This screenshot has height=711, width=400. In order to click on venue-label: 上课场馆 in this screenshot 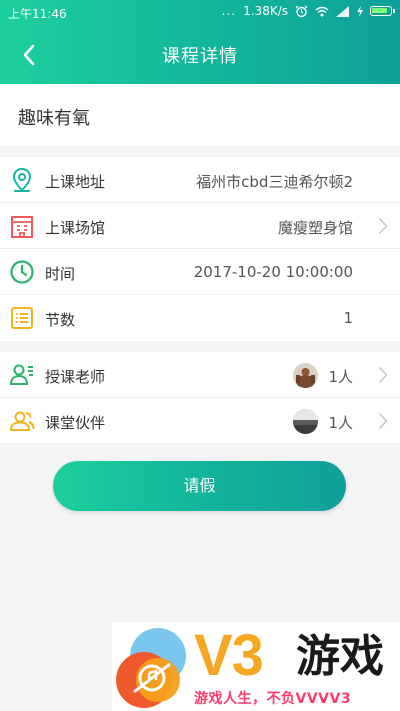, I will do `click(75, 228)`.